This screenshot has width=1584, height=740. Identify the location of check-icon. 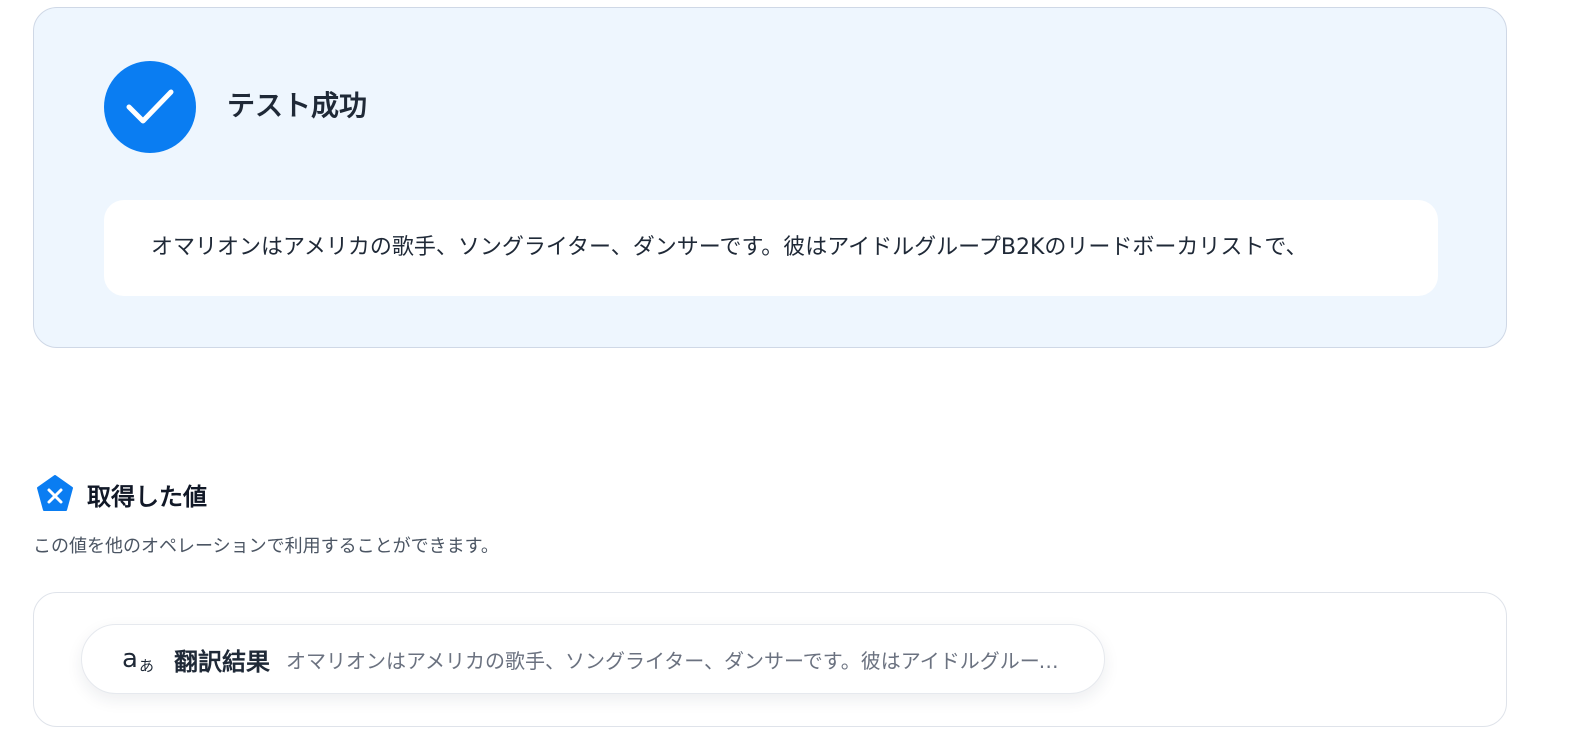
(150, 107).